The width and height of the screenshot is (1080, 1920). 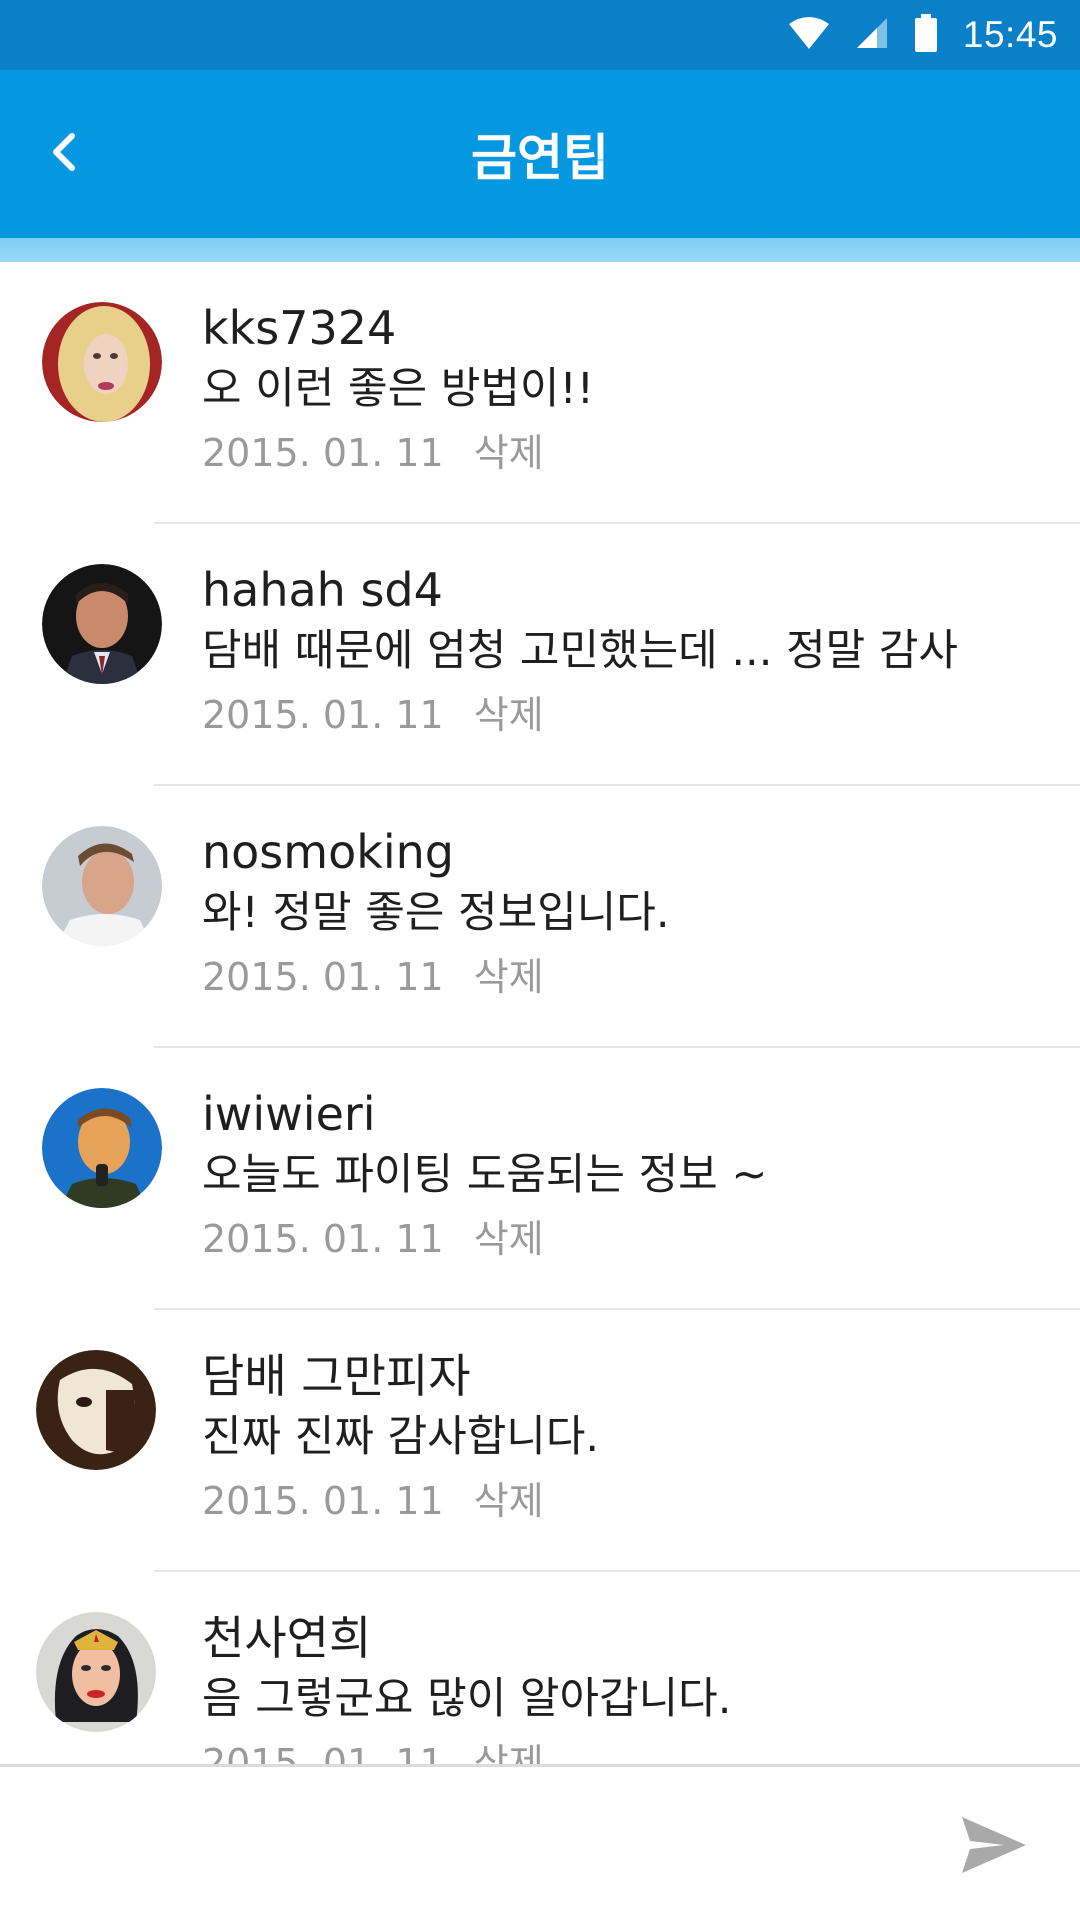 What do you see at coordinates (467, 1699) in the screenshot?
I see `comment-message: 음 그렇군요 많이 알아갑니다.` at bounding box center [467, 1699].